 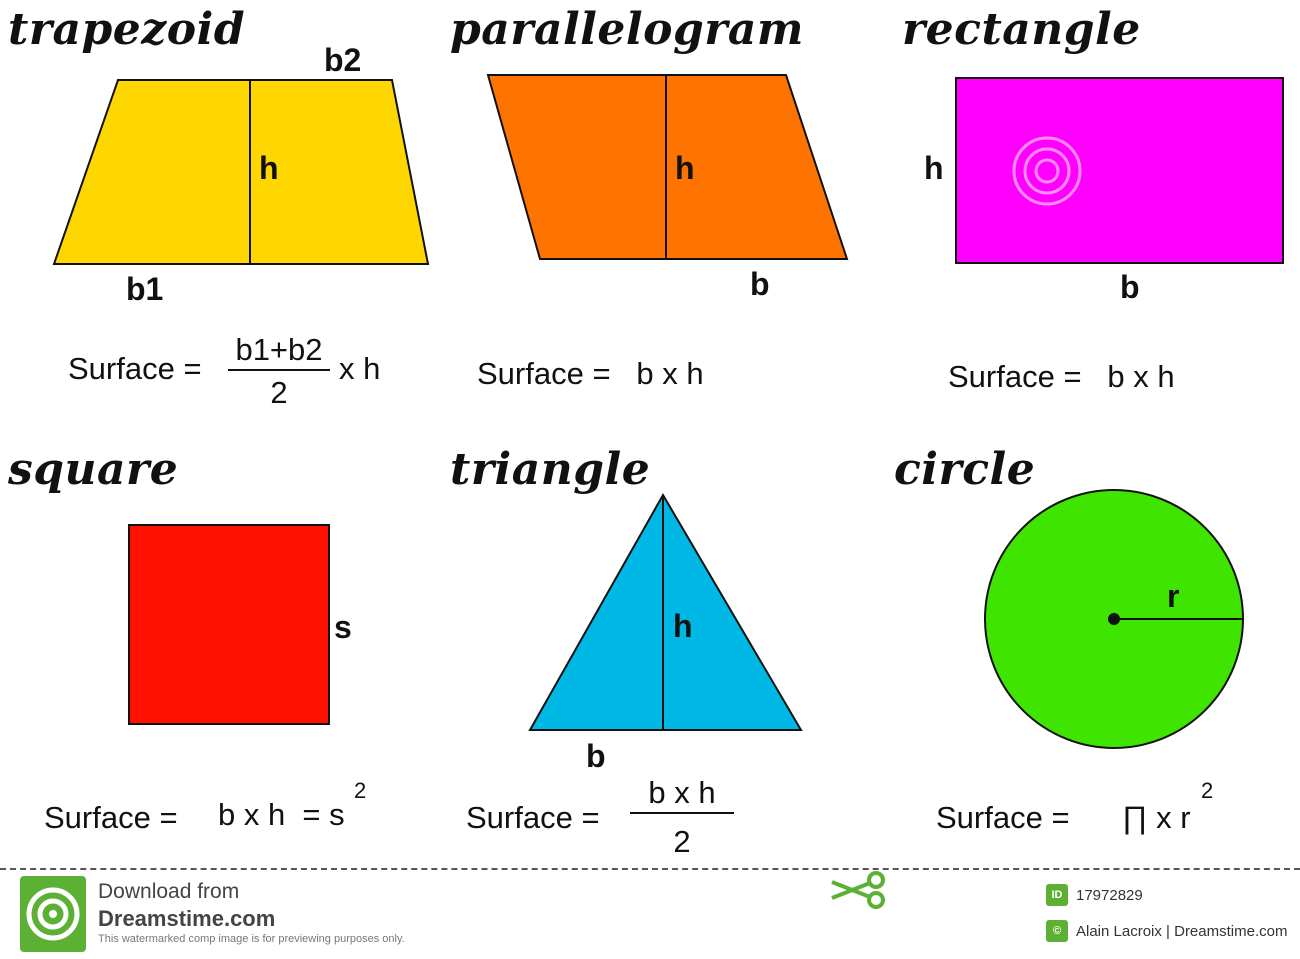 I want to click on circle-title: circle, so click(x=965, y=469).